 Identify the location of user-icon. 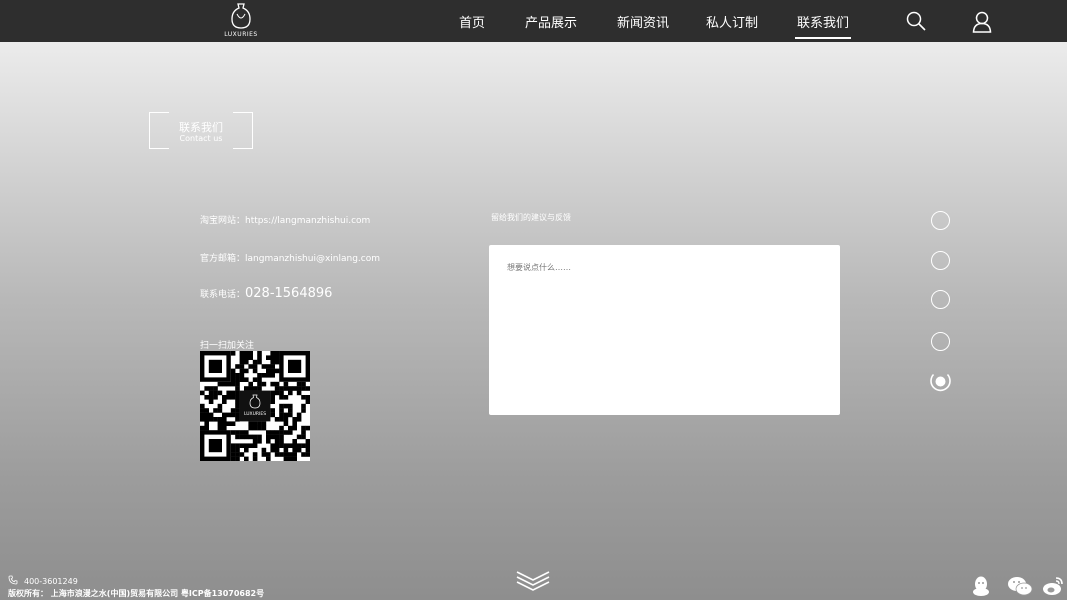
(982, 24).